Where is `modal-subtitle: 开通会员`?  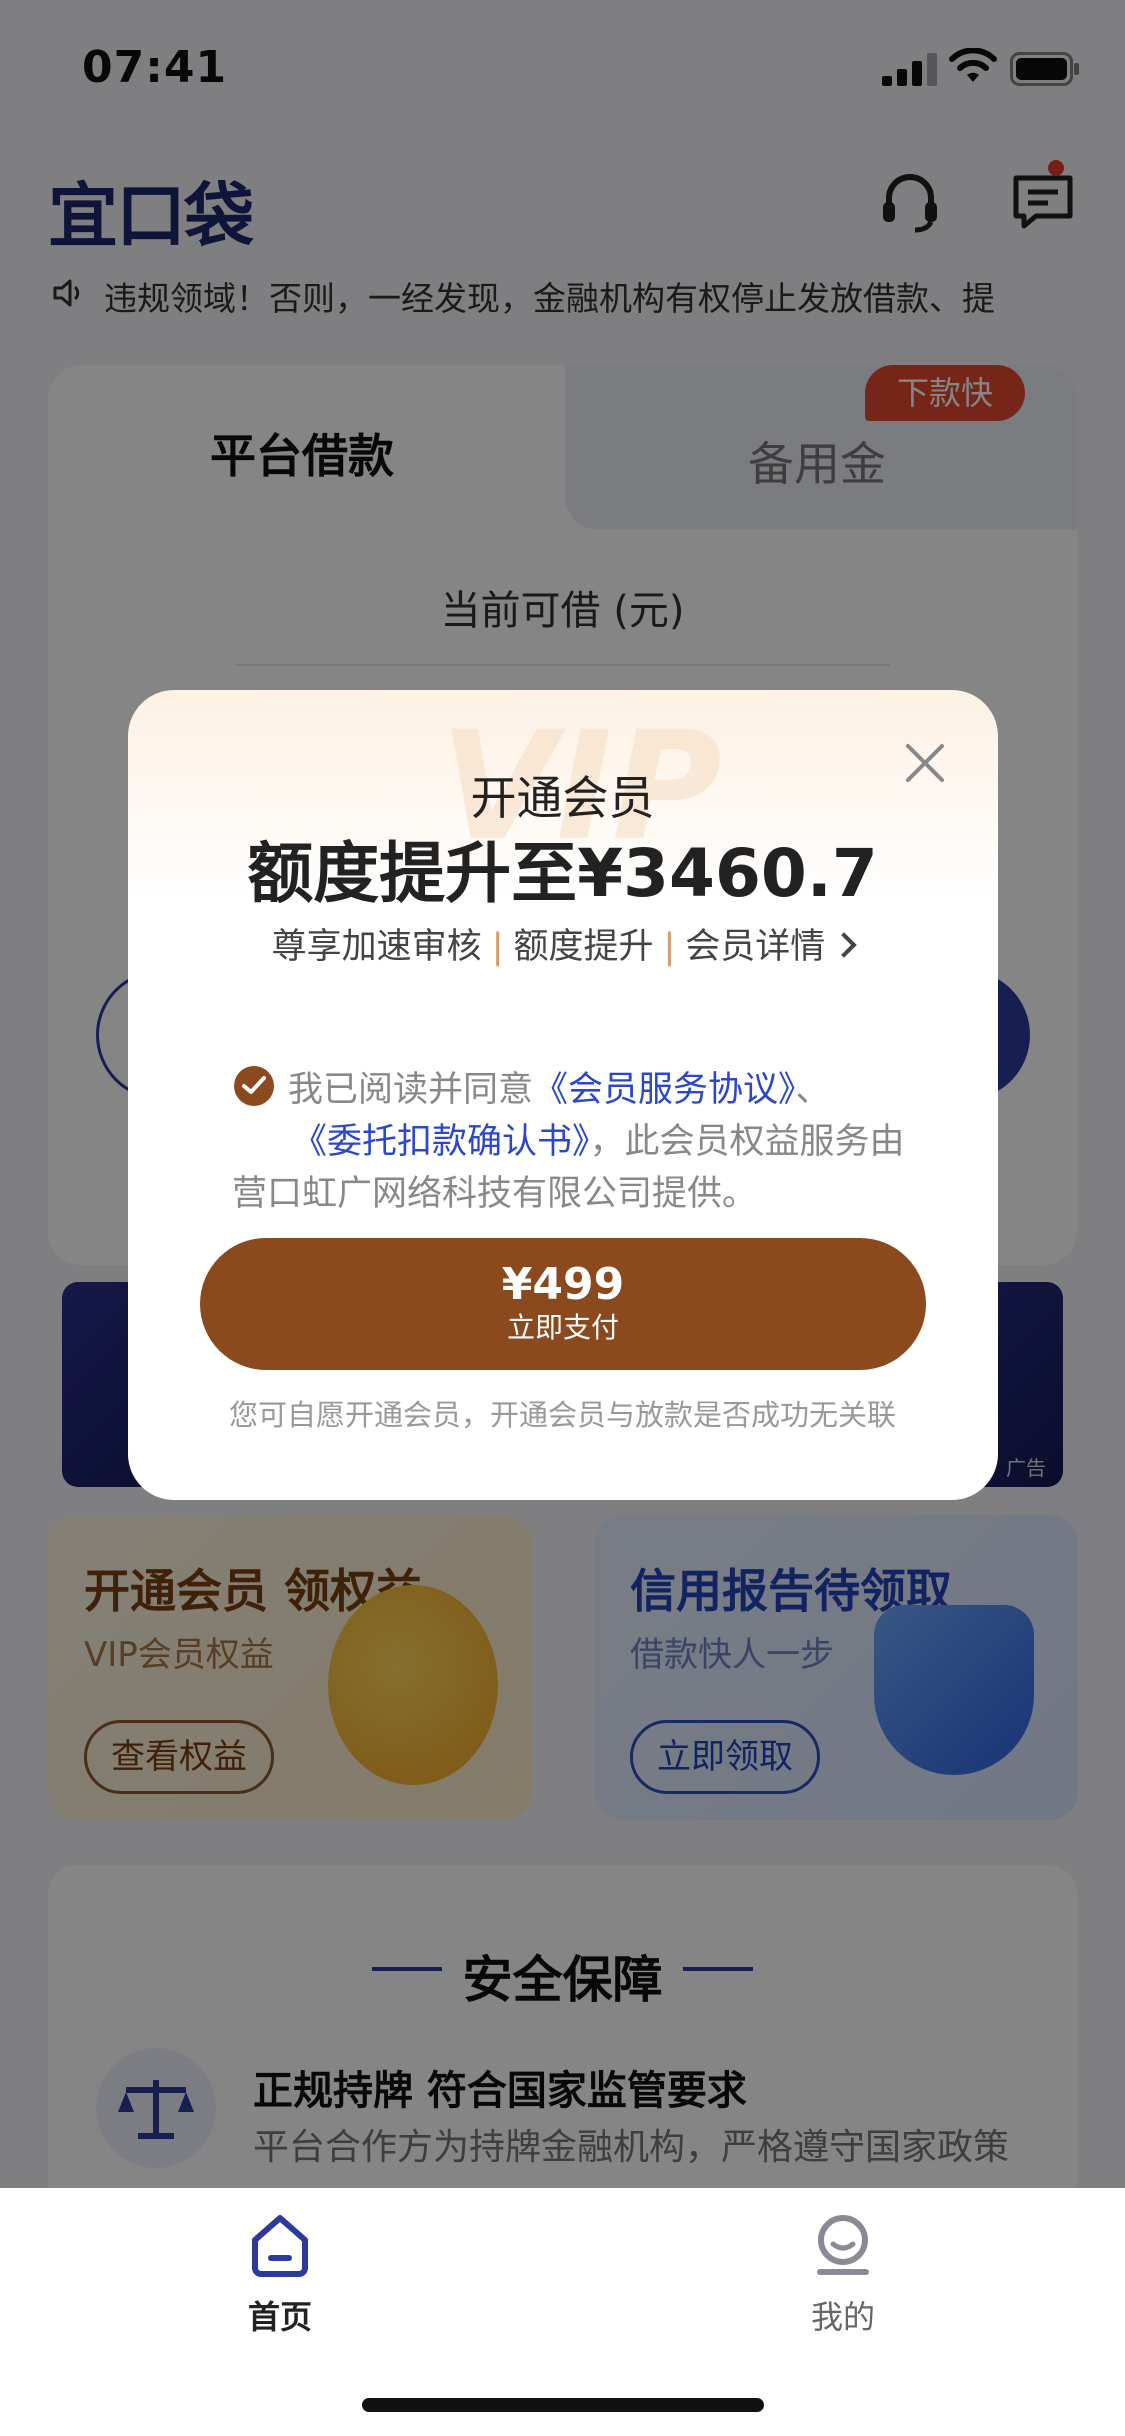 modal-subtitle: 开通会员 is located at coordinates (562, 798).